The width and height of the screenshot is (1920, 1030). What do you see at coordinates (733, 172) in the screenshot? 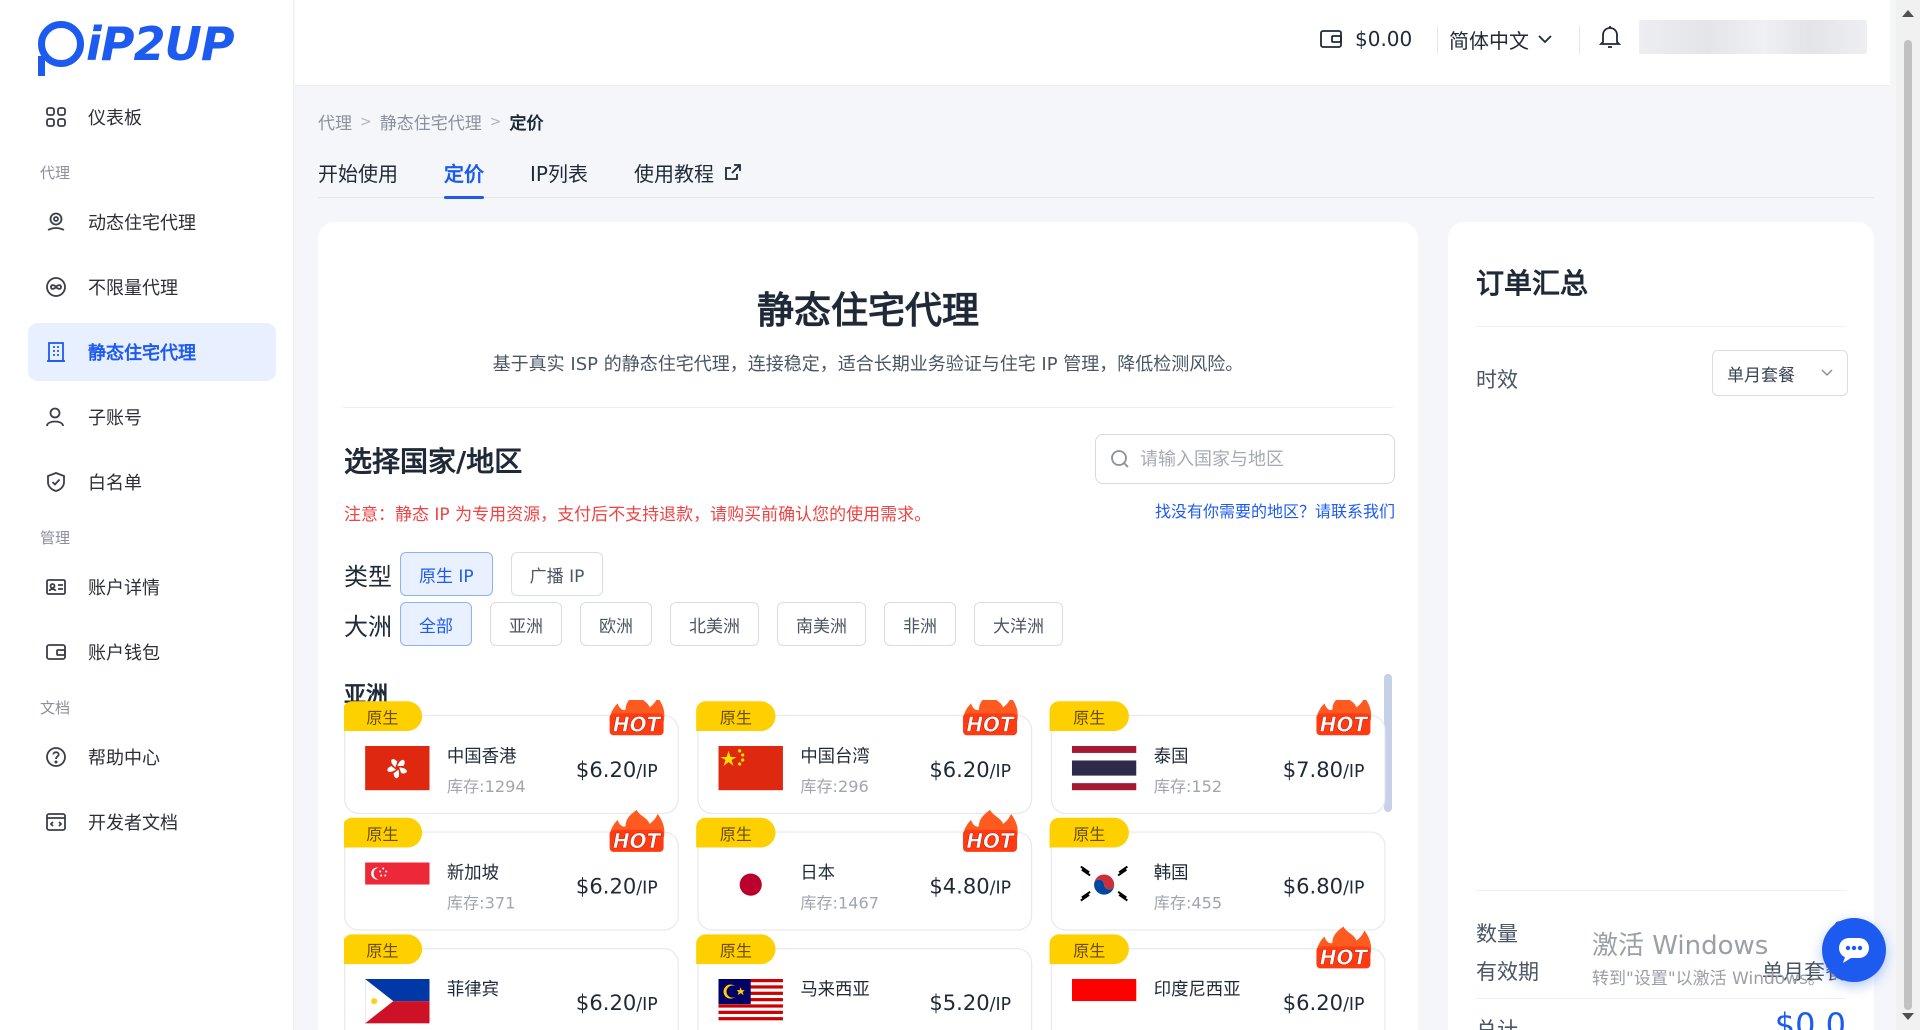
I see `external-link-icon` at bounding box center [733, 172].